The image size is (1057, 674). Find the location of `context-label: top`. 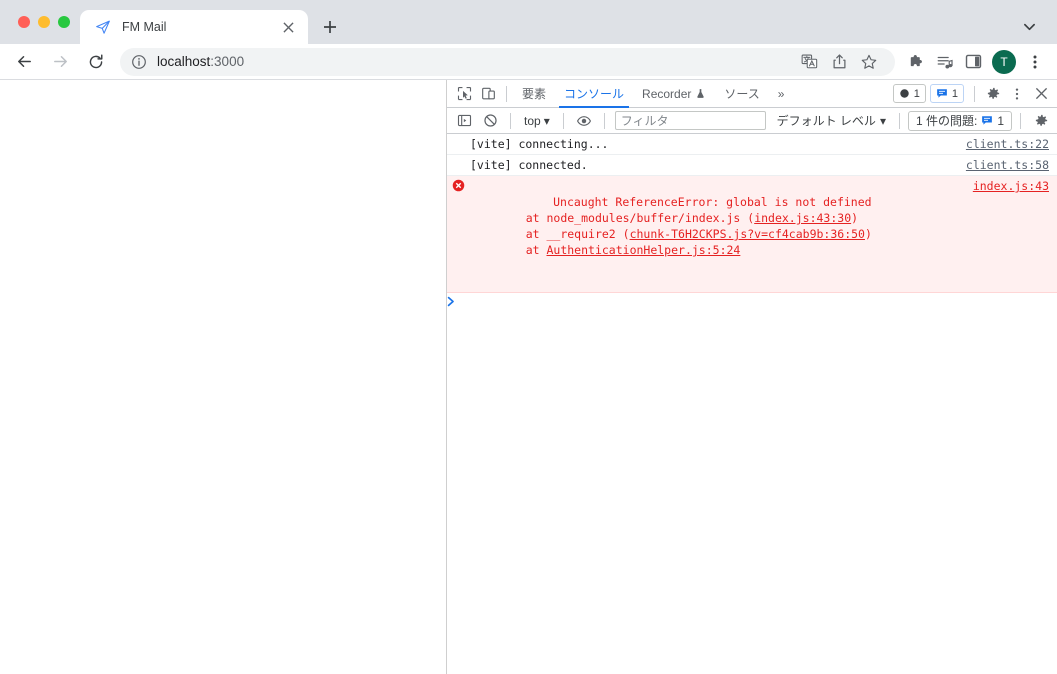

context-label: top is located at coordinates (532, 120).